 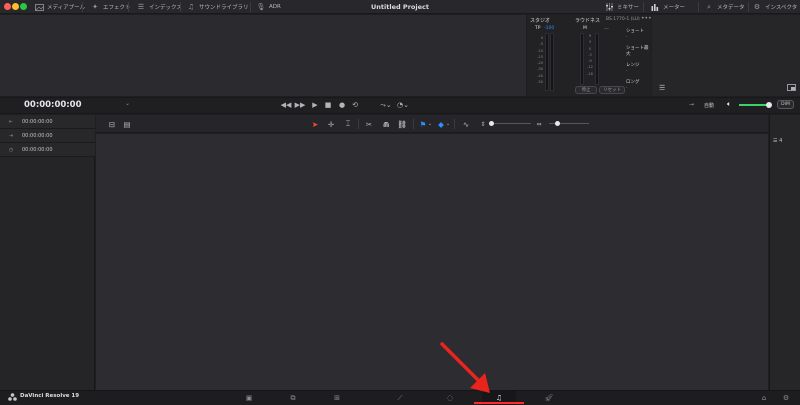 I want to click on panel-settings-icon: ☰, so click(x=662, y=88).